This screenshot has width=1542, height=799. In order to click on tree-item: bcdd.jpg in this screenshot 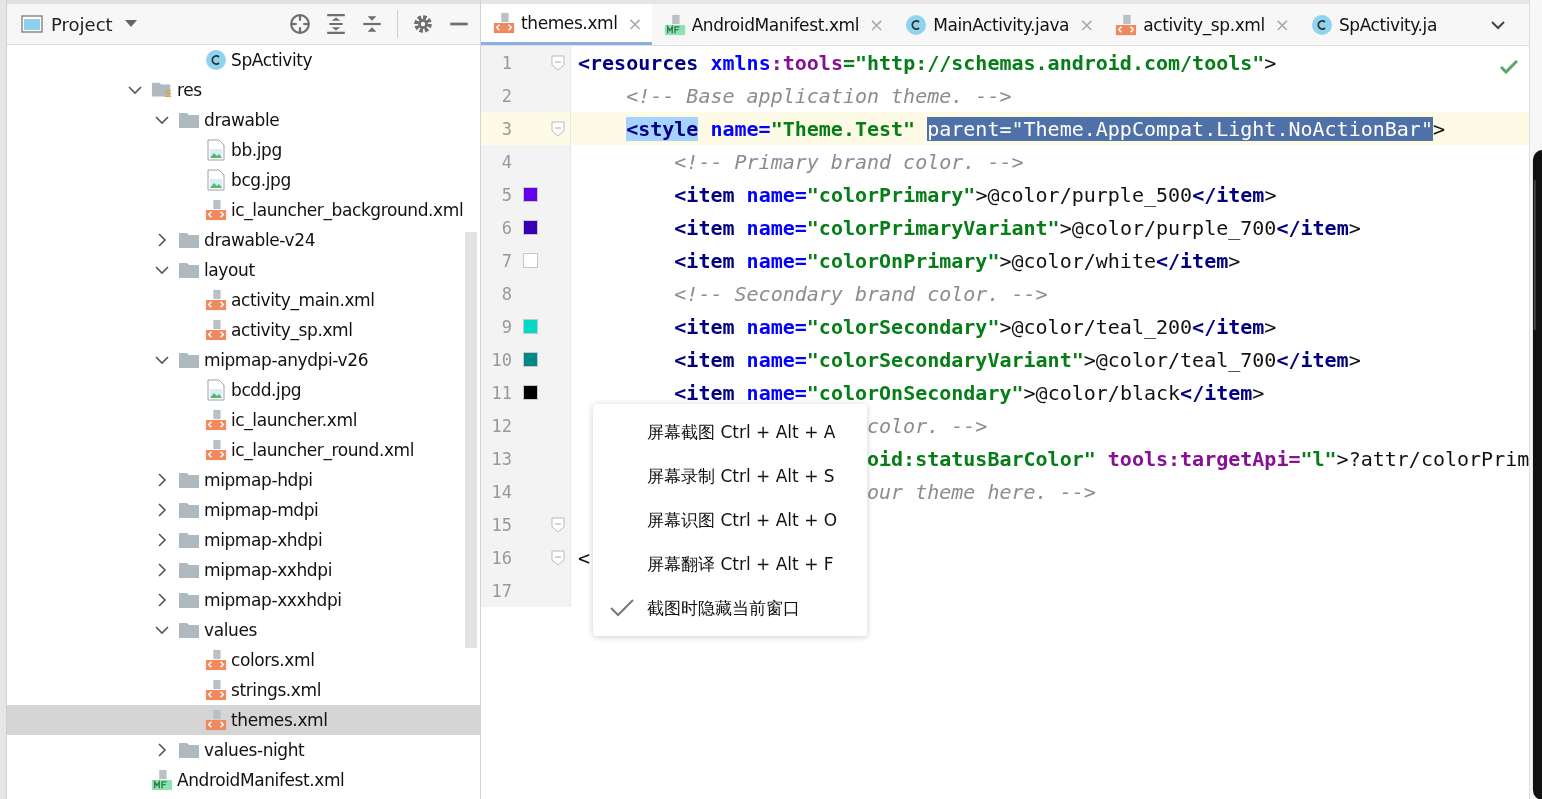, I will do `click(243, 390)`.